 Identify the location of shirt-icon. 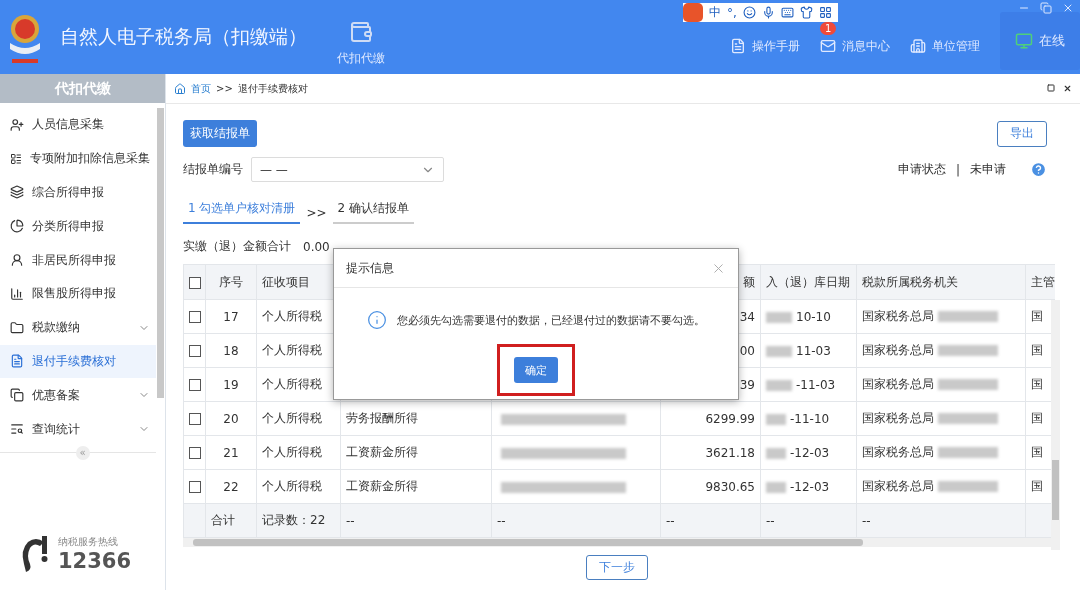
(806, 12).